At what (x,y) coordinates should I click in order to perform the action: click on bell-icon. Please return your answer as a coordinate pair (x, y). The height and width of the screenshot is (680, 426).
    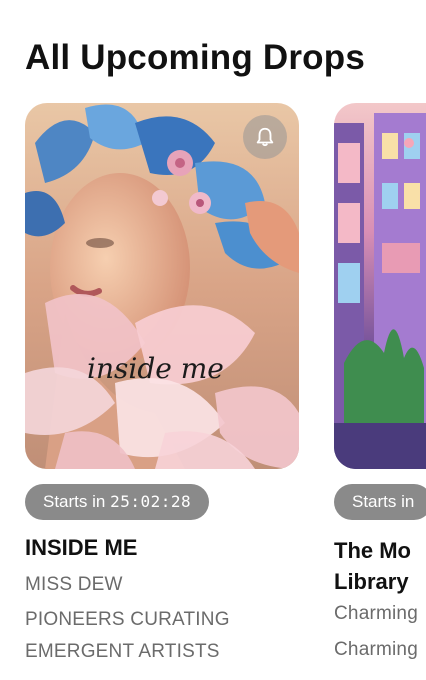
    Looking at the image, I should click on (265, 137).